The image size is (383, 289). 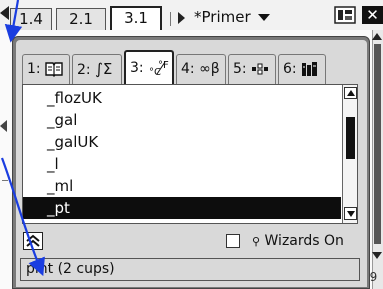 What do you see at coordinates (188, 69) in the screenshot?
I see `catalog-tab-4-label: 4:` at bounding box center [188, 69].